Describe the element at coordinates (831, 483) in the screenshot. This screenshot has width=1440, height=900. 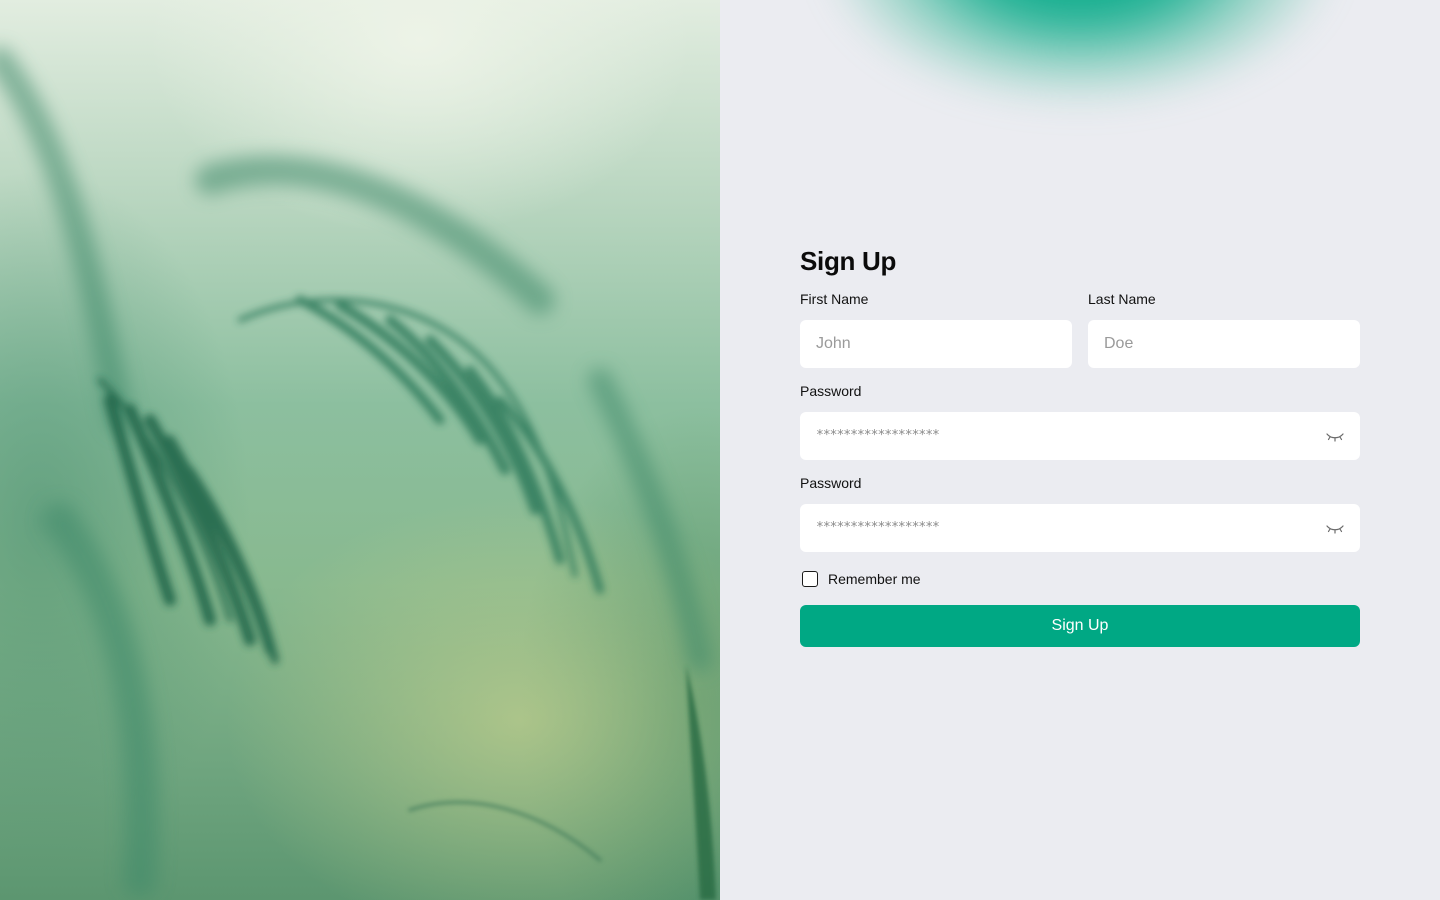
I see `confirm-password-label: Password` at that location.